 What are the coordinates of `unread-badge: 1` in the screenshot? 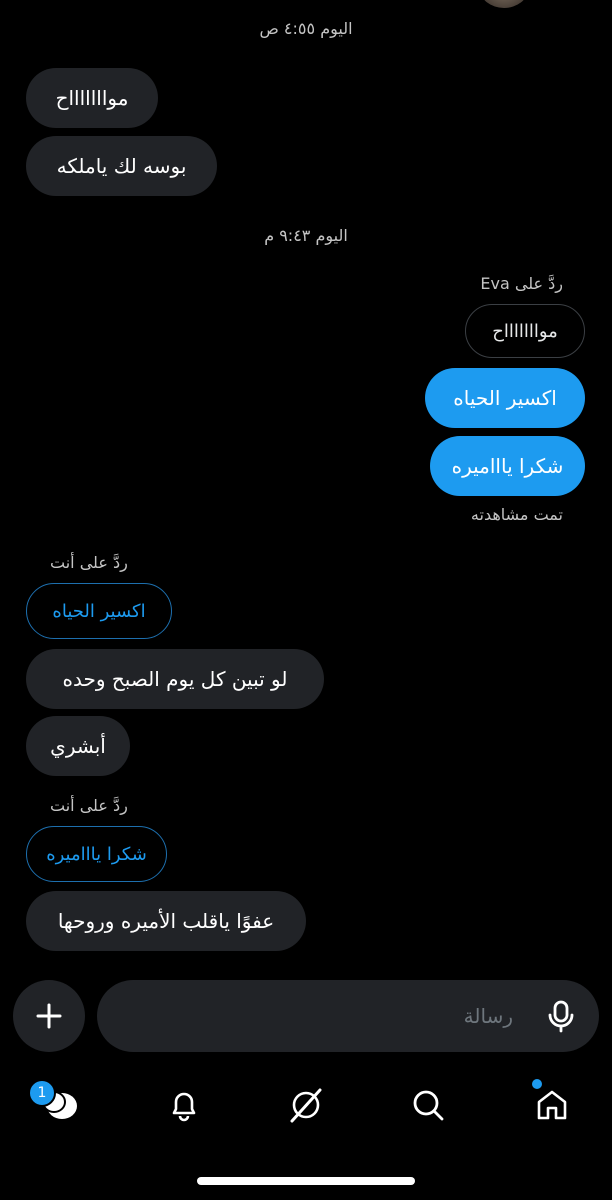 It's located at (42, 1093).